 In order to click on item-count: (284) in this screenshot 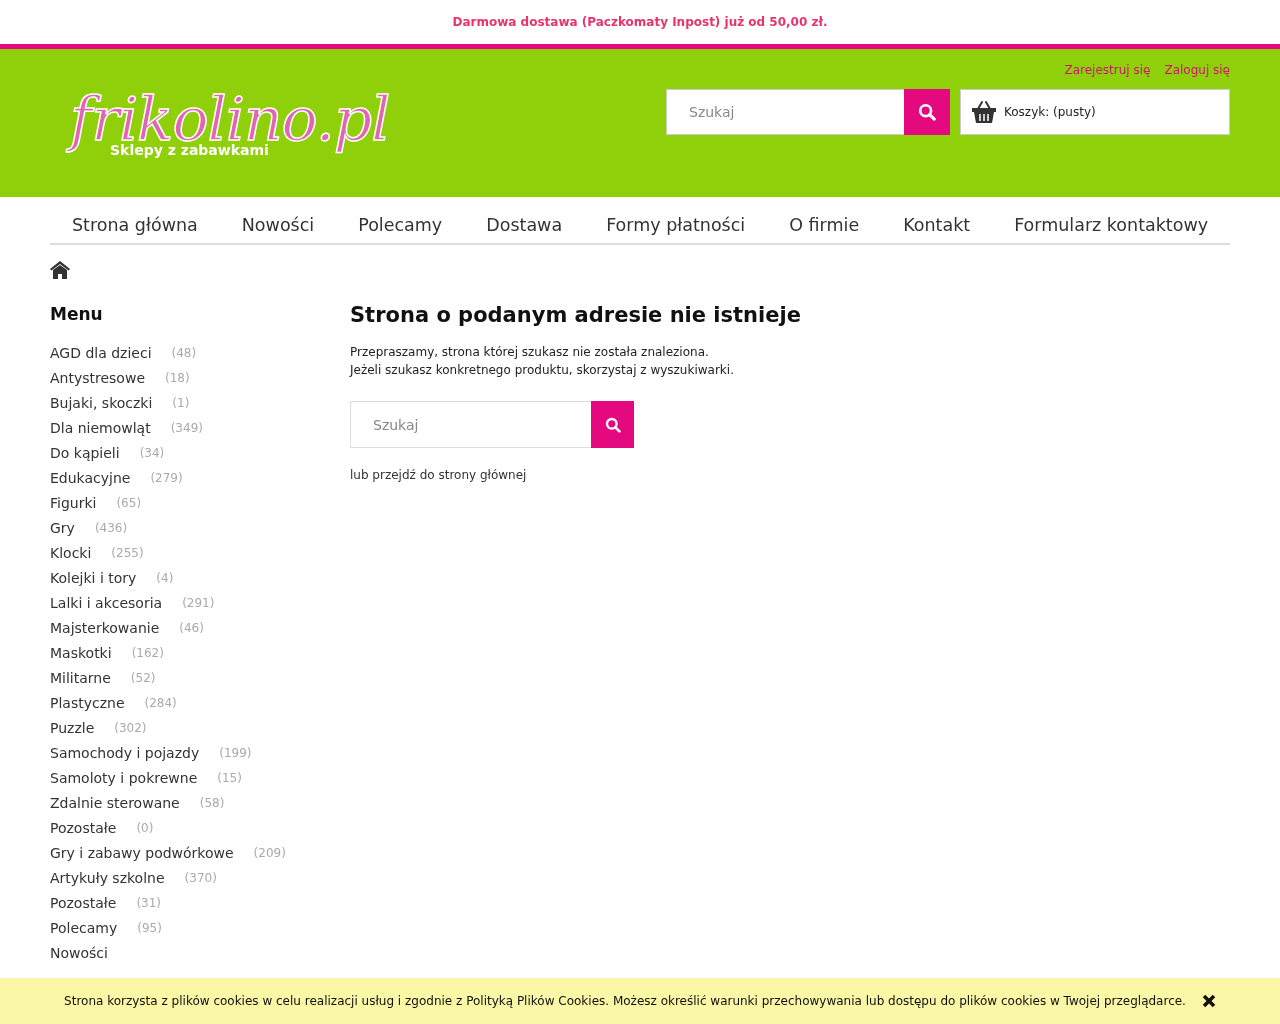, I will do `click(160, 702)`.